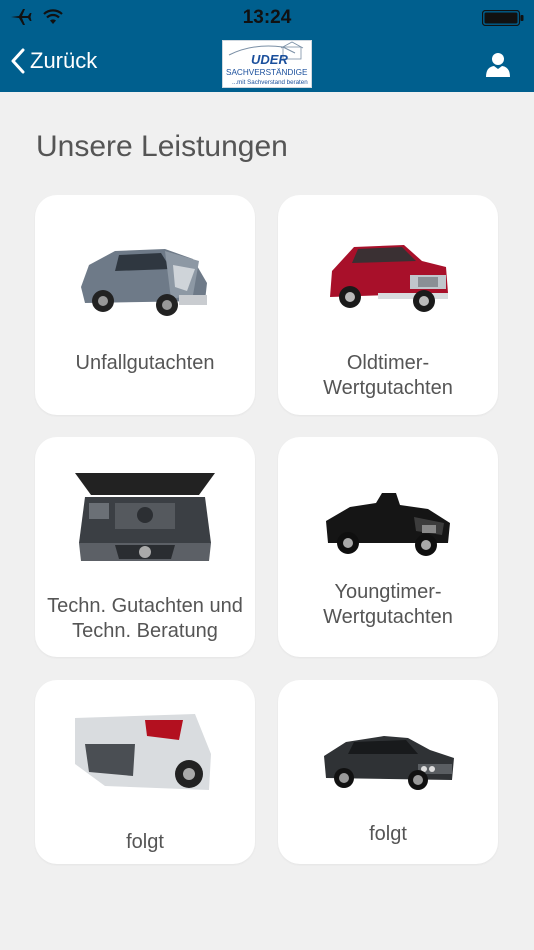  What do you see at coordinates (498, 64) in the screenshot?
I see `user-icon` at bounding box center [498, 64].